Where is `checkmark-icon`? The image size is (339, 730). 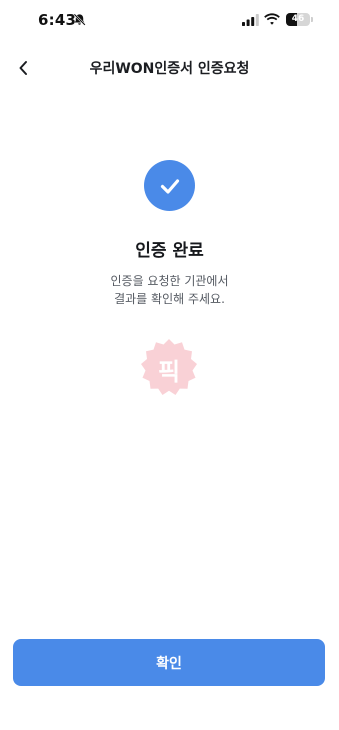
checkmark-icon is located at coordinates (169, 186).